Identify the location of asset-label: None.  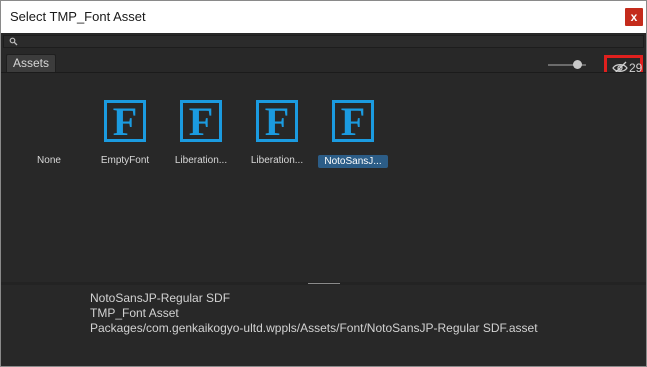
(49, 160).